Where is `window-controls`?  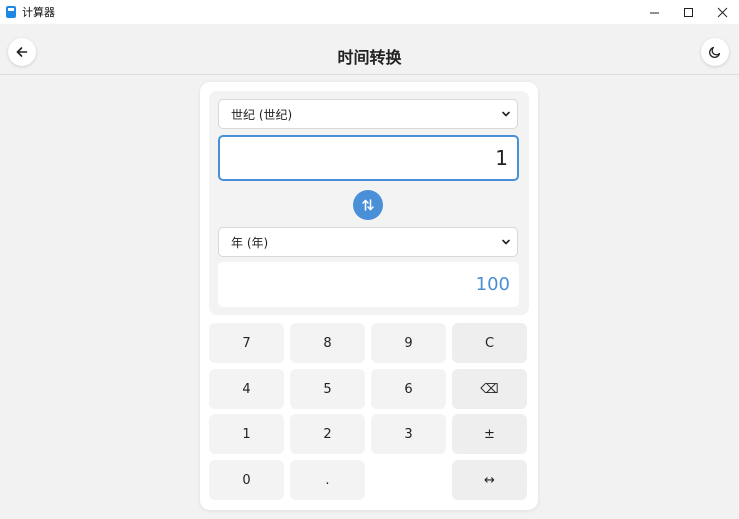 window-controls is located at coordinates (688, 12).